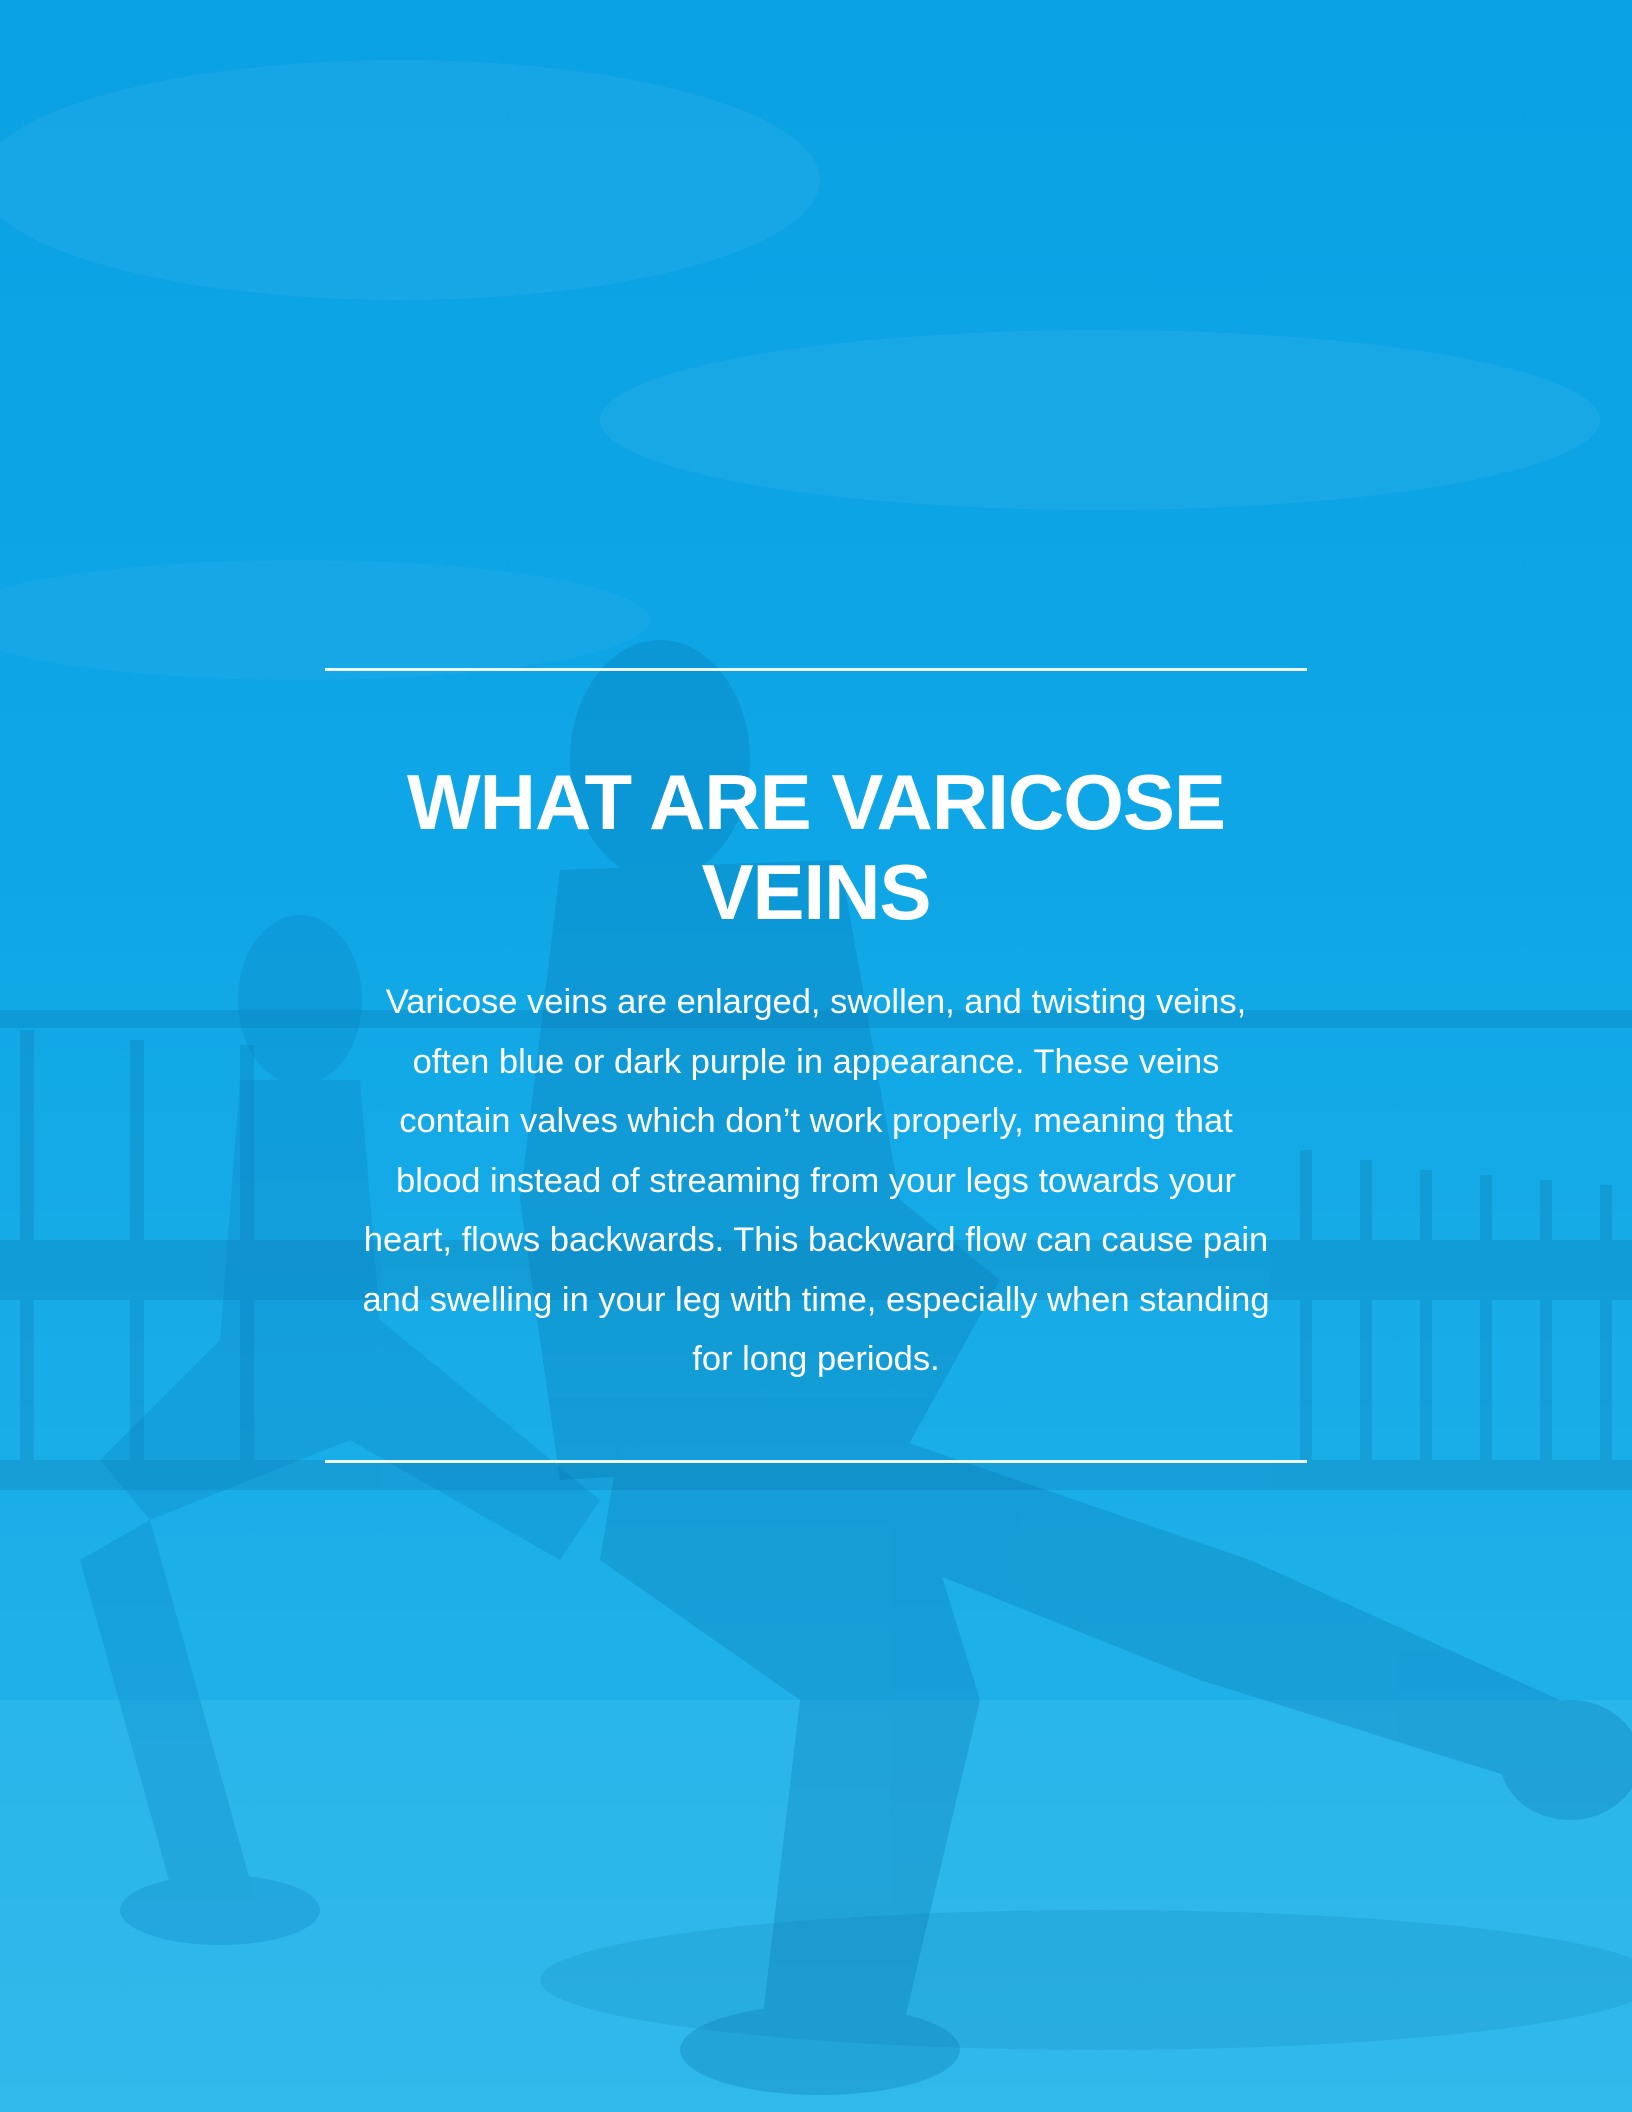  I want to click on section-title: WHAT ARE VARICOSE VEINS, so click(816, 847).